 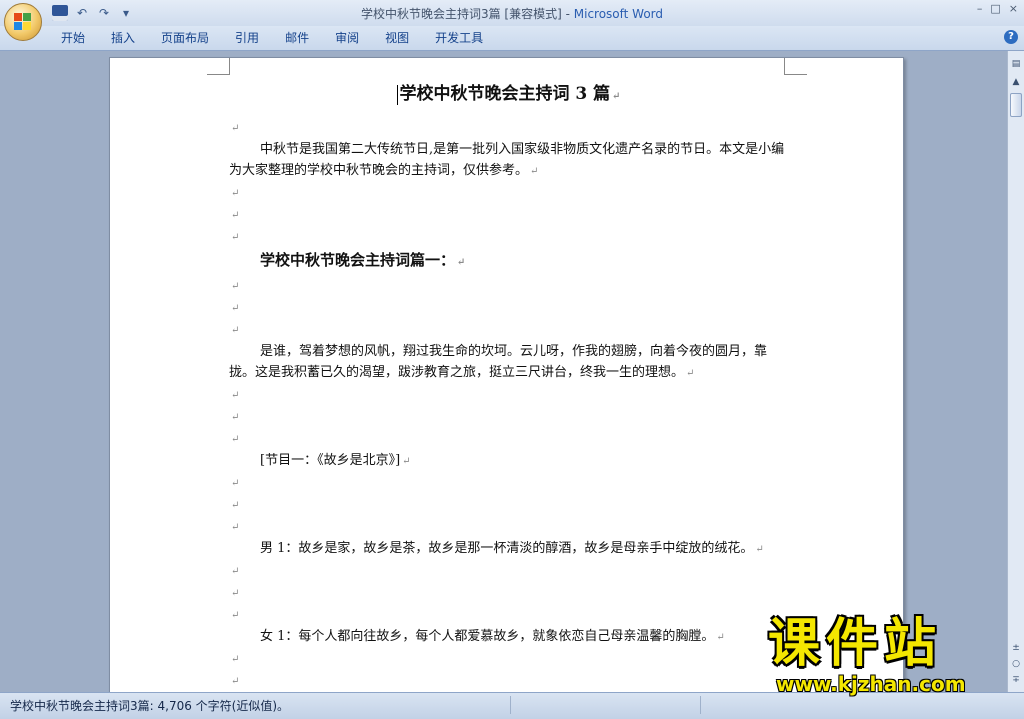 I want to click on maximize-icon: □, so click(x=995, y=8).